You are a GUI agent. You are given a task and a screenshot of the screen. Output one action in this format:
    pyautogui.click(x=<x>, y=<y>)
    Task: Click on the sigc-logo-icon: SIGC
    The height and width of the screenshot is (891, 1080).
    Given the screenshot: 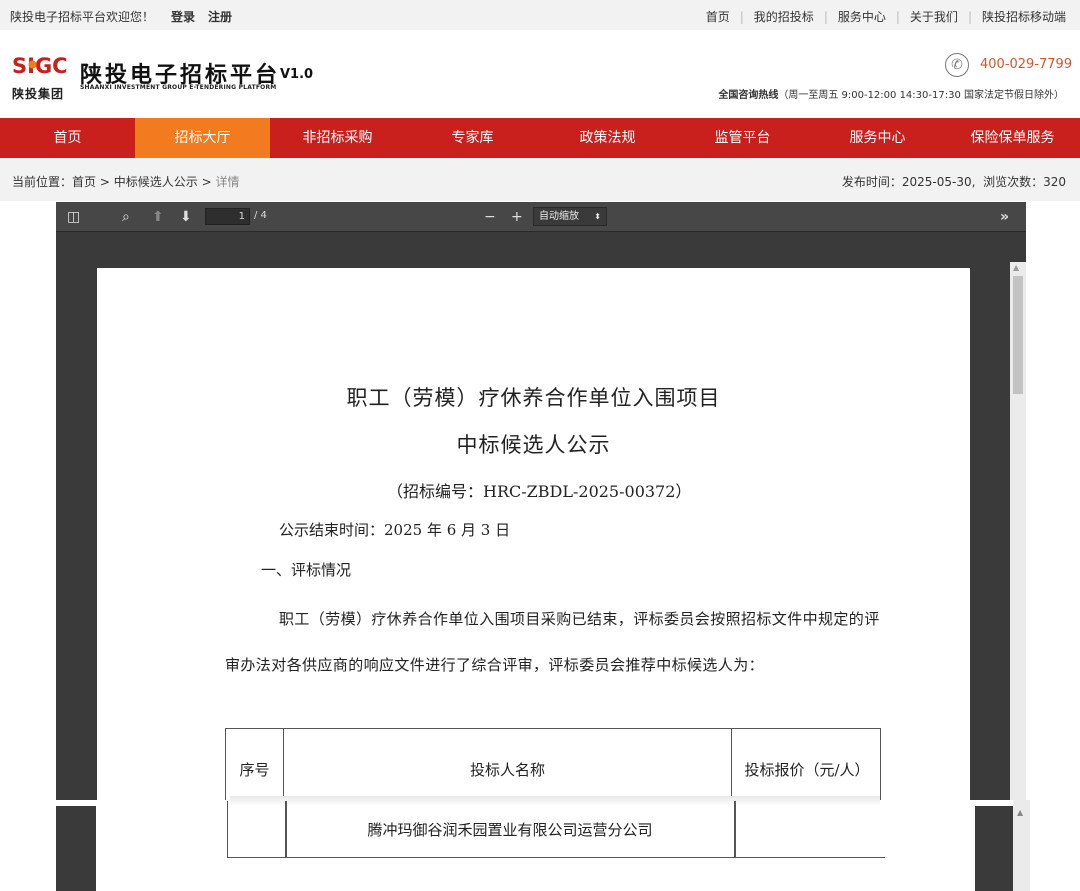 What is the action you would take?
    pyautogui.click(x=40, y=65)
    